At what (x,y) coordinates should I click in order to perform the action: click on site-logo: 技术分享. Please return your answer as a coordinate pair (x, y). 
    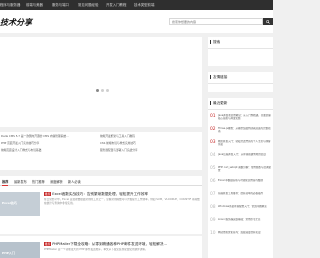
    Looking at the image, I should click on (16, 22).